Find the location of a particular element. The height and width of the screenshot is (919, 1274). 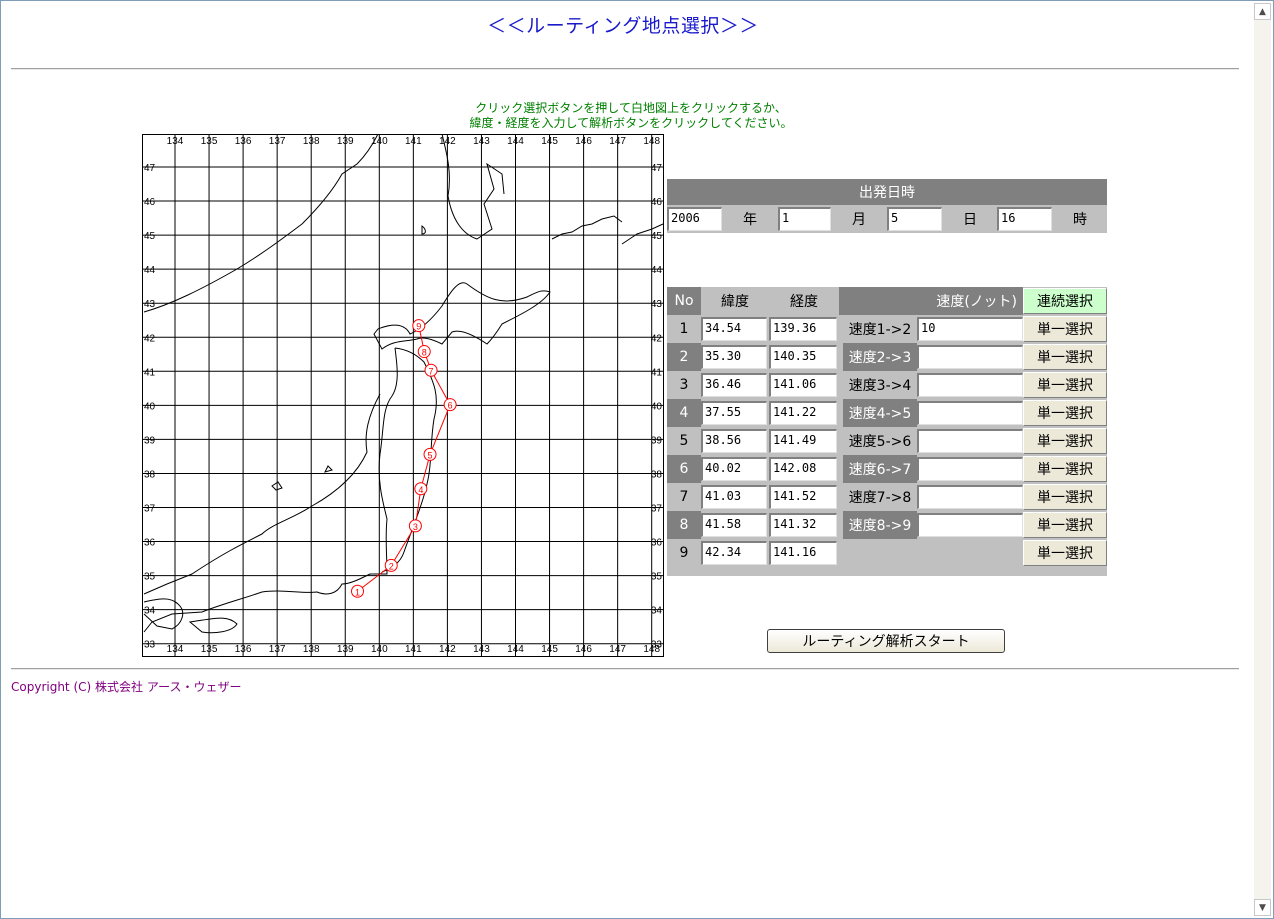

year-input: 2006 is located at coordinates (694, 219).